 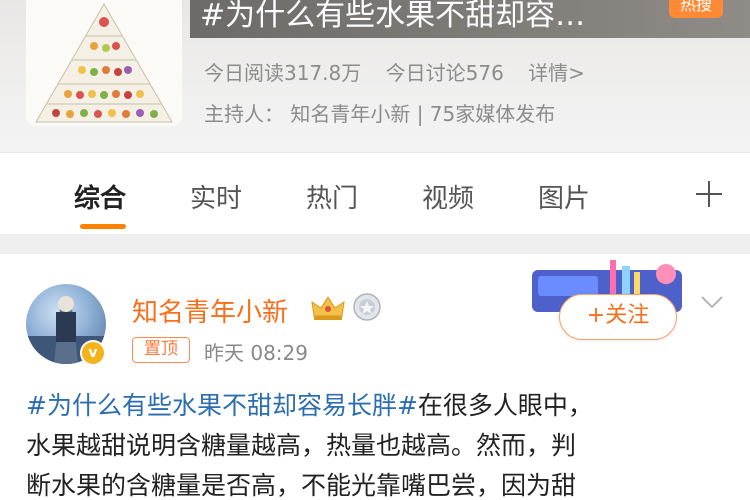 What do you see at coordinates (210, 310) in the screenshot?
I see `author-name: 知名青年小新` at bounding box center [210, 310].